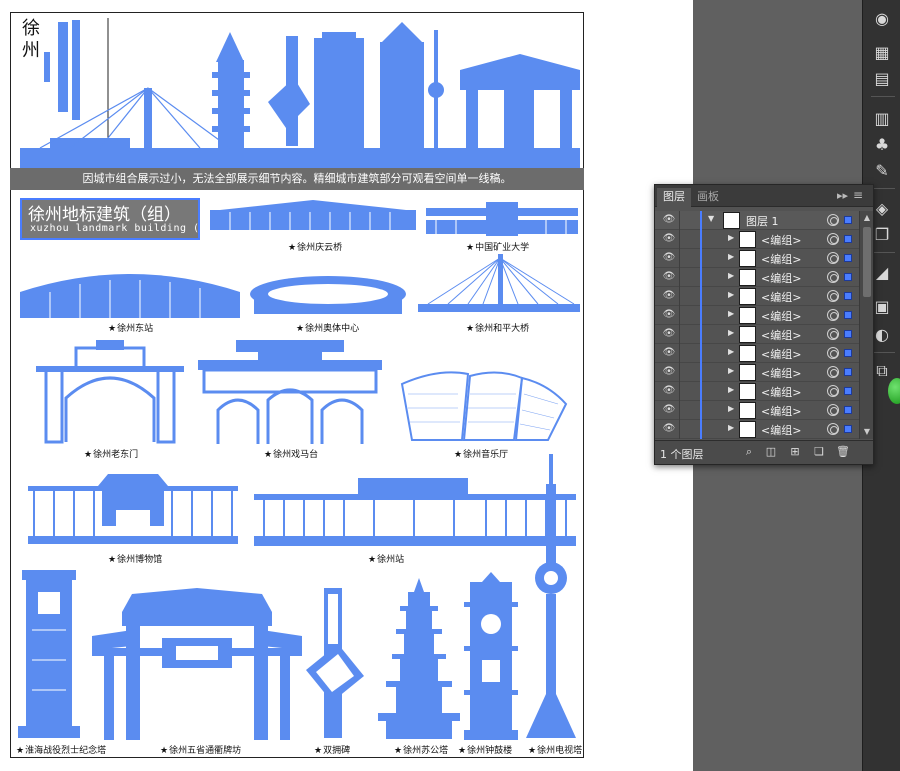 The image size is (900, 771). I want to click on search-icon: ⌕, so click(749, 452).